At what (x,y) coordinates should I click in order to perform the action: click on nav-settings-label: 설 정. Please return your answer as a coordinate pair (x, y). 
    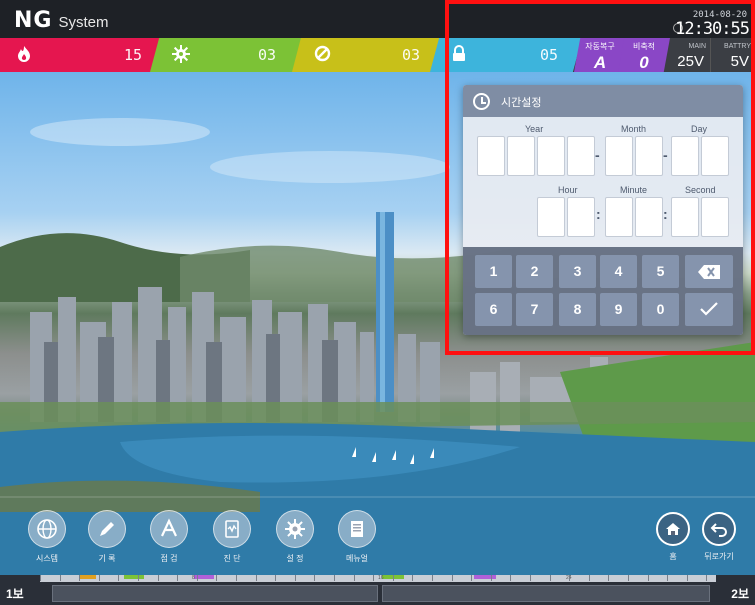
    Looking at the image, I should click on (295, 558).